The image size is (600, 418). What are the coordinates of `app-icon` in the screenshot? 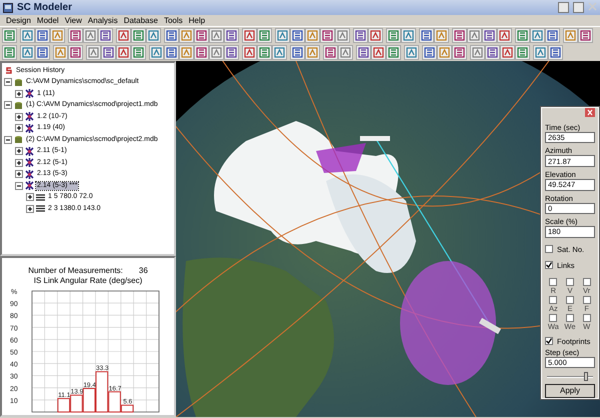 It's located at (8, 7).